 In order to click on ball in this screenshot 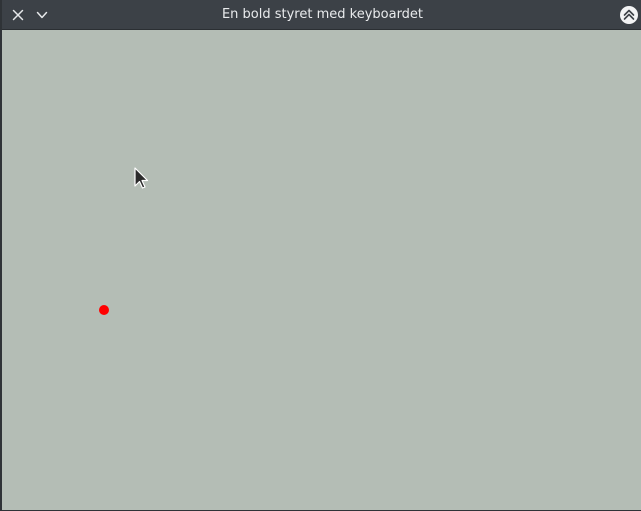, I will do `click(104, 310)`.